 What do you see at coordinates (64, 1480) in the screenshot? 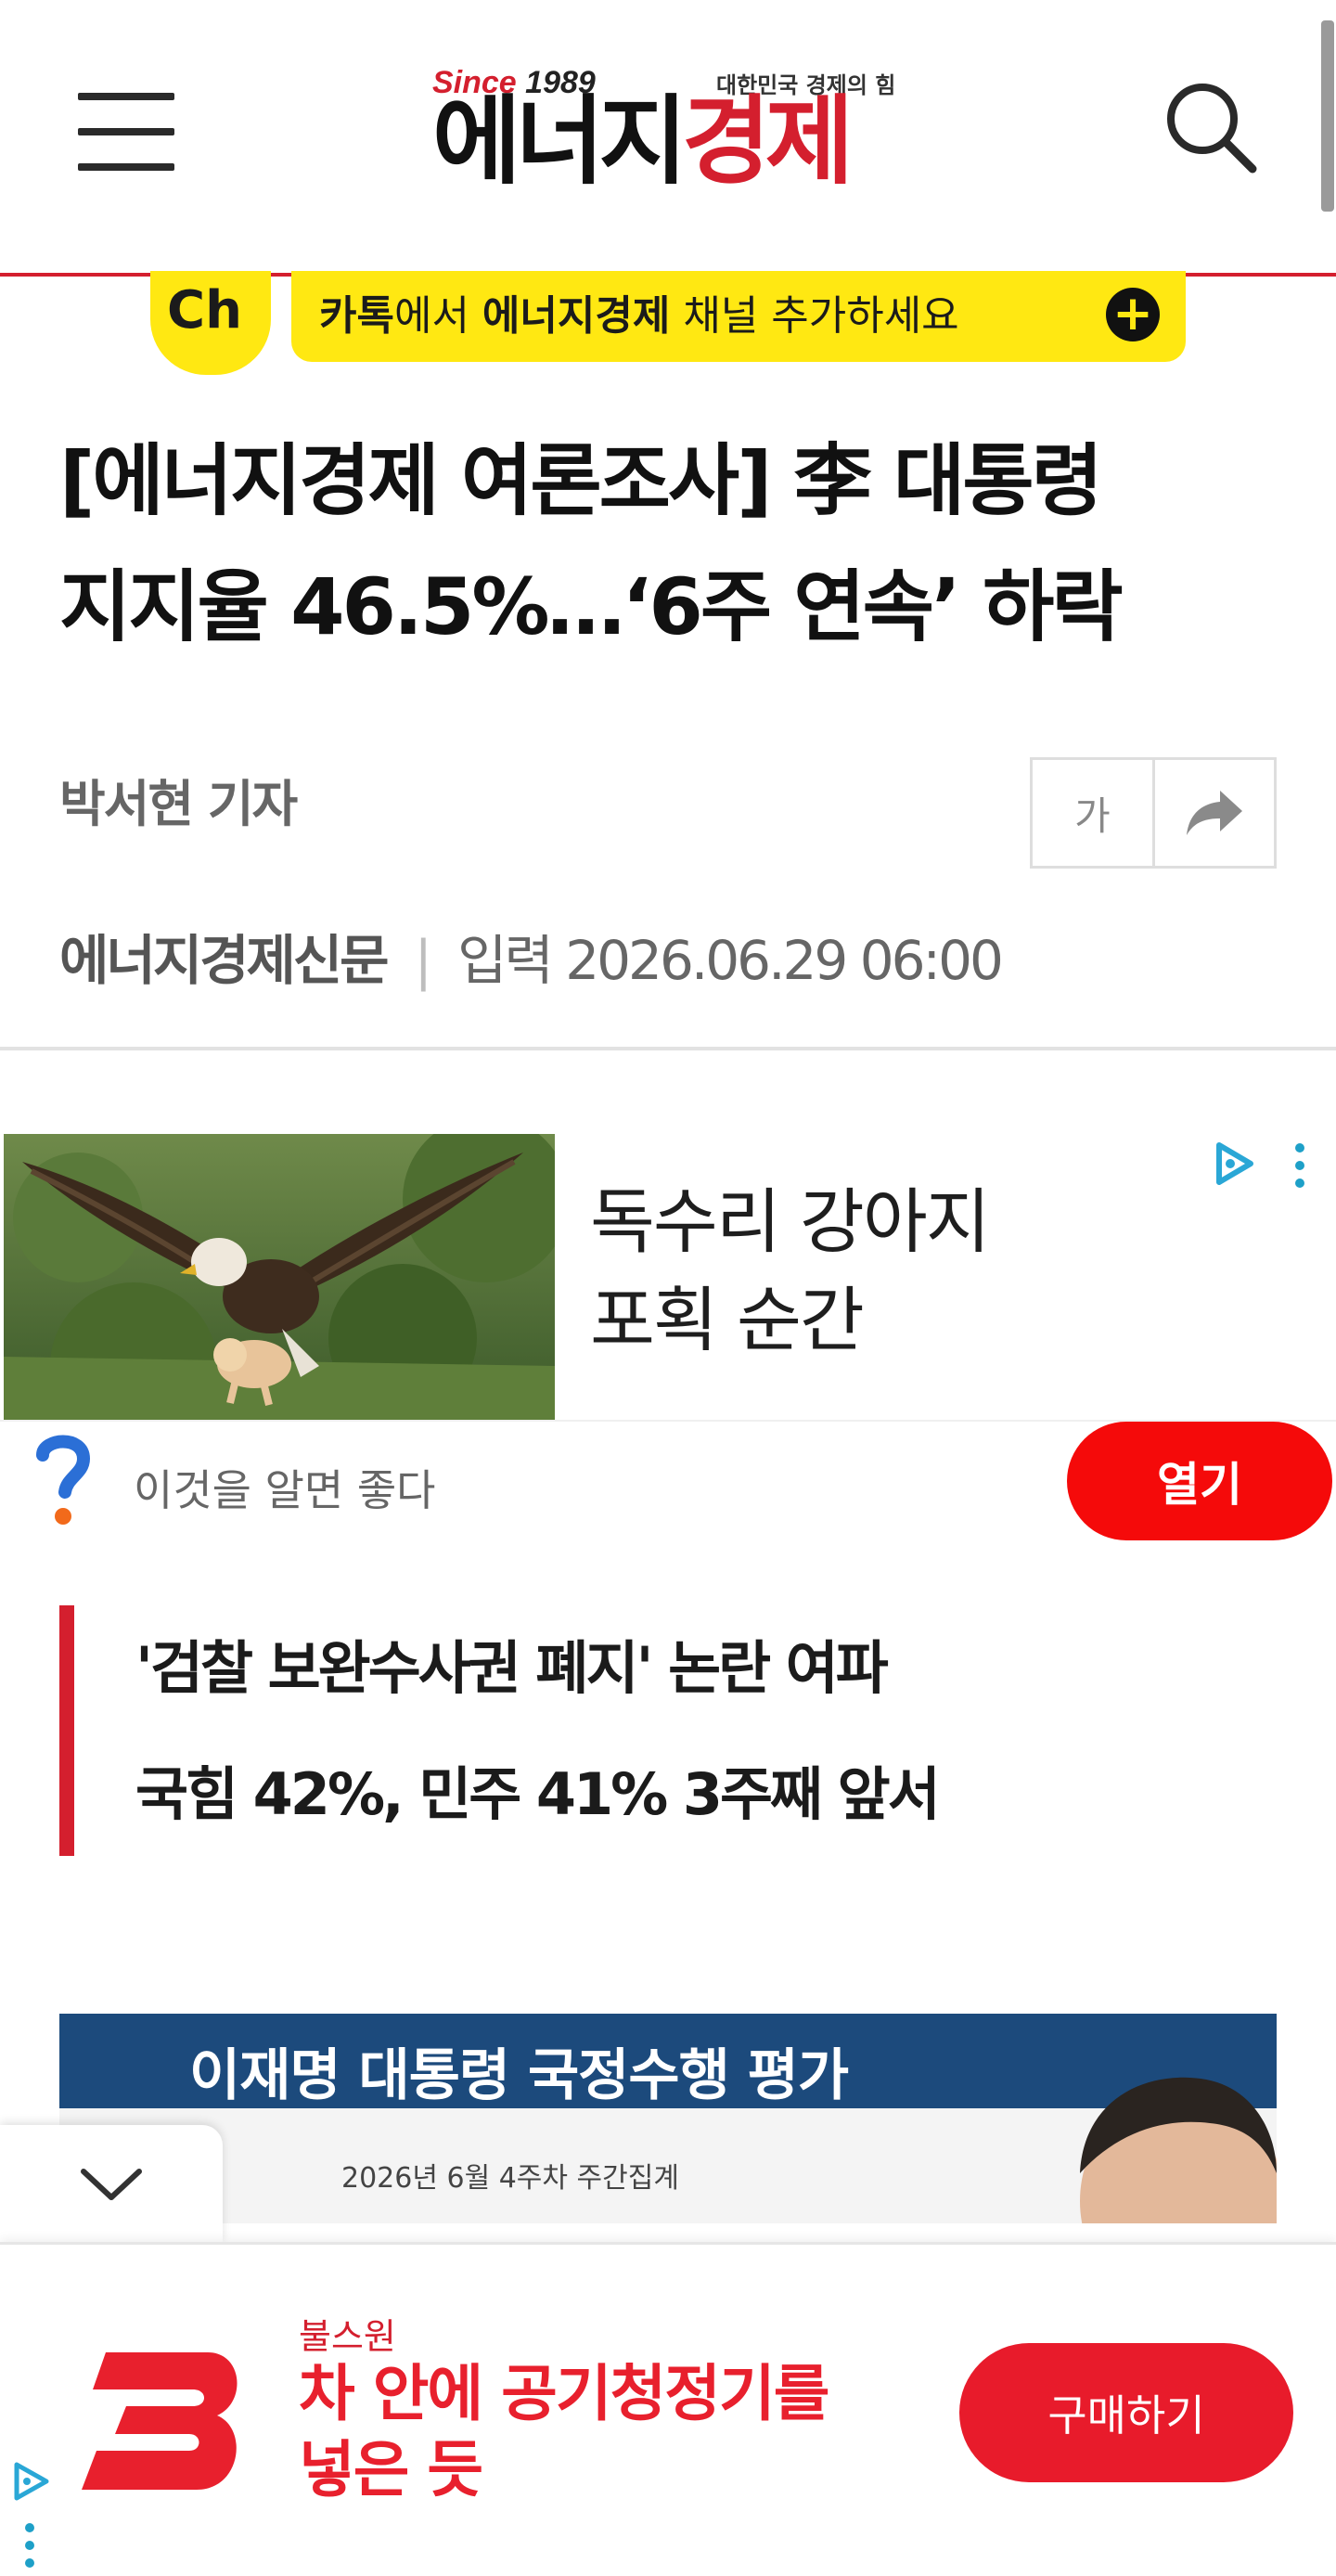
I see `question-mark-icon` at bounding box center [64, 1480].